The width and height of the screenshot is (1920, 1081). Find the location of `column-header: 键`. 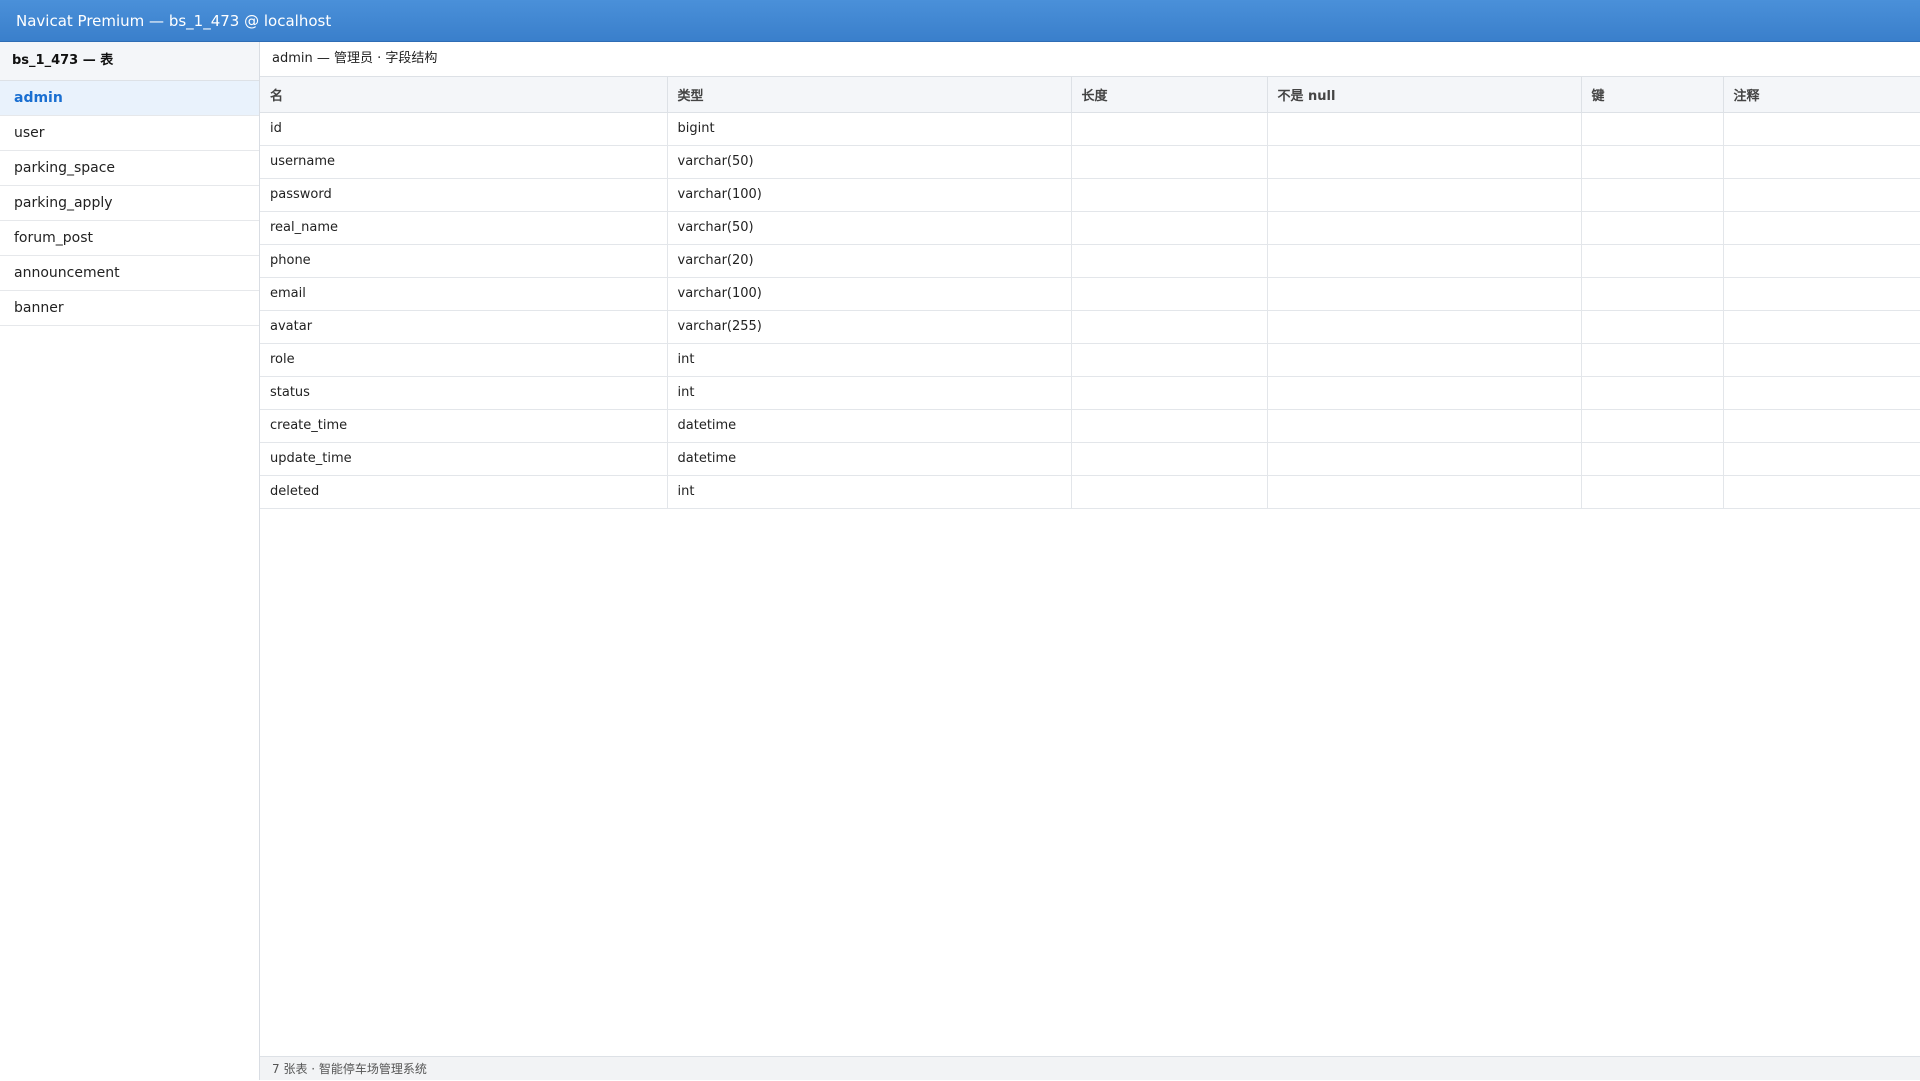

column-header: 键 is located at coordinates (1652, 95).